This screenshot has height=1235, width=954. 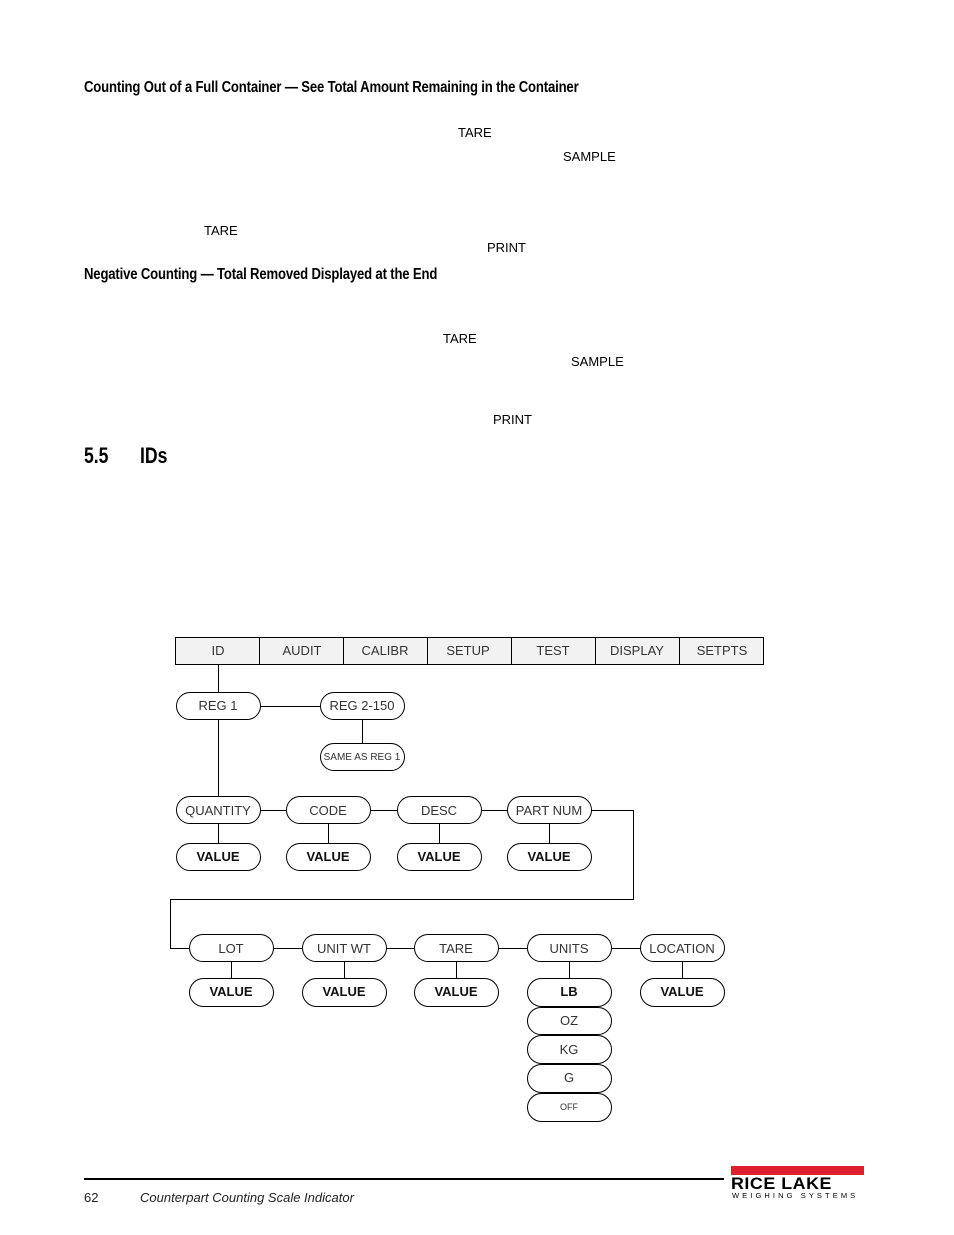 I want to click on node-label-same-as-reg1: SAME AS REG 1, so click(x=362, y=757).